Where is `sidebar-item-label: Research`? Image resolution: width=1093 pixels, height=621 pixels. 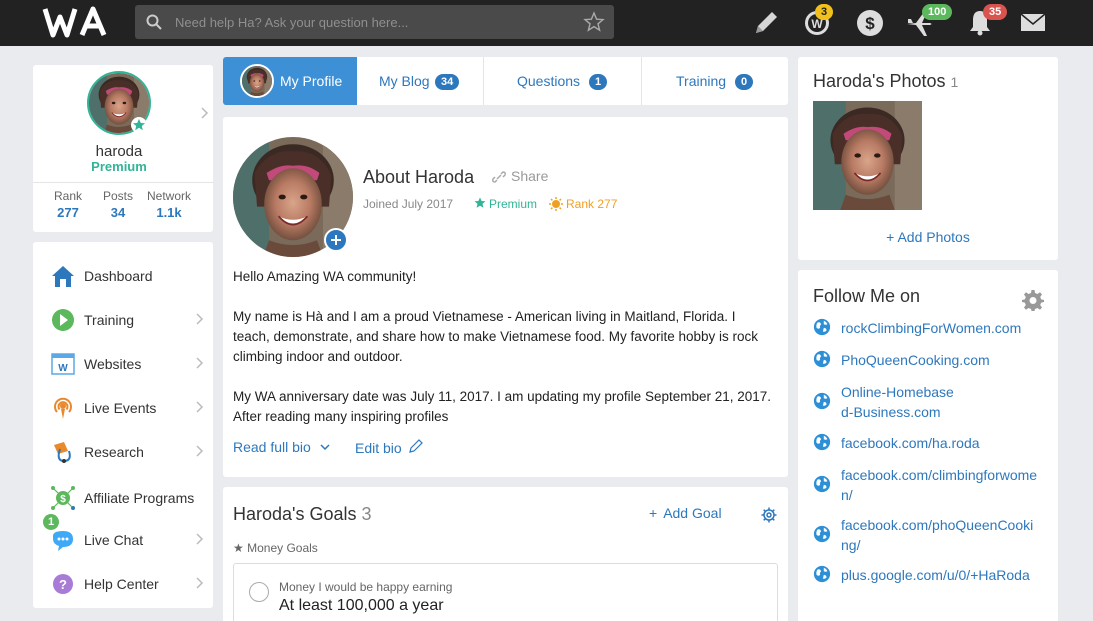 sidebar-item-label: Research is located at coordinates (114, 452).